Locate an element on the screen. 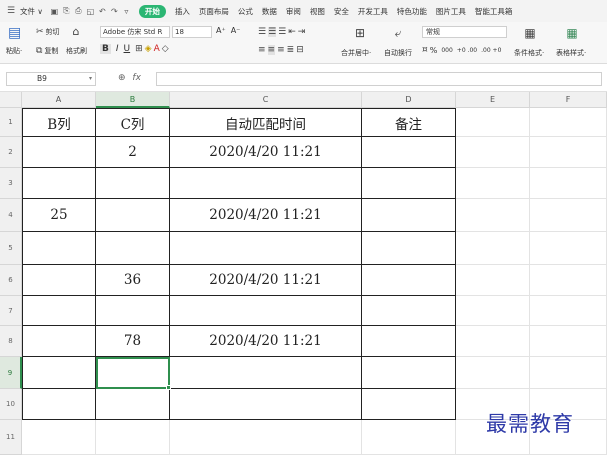 This screenshot has width=607, height=455. cell-a4: 25 is located at coordinates (59, 215).